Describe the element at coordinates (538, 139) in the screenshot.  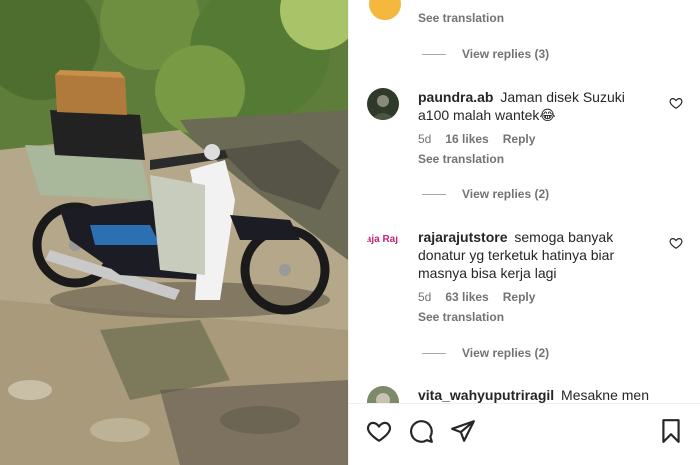
I see `comment-meta: 5d 16 likes Reply` at that location.